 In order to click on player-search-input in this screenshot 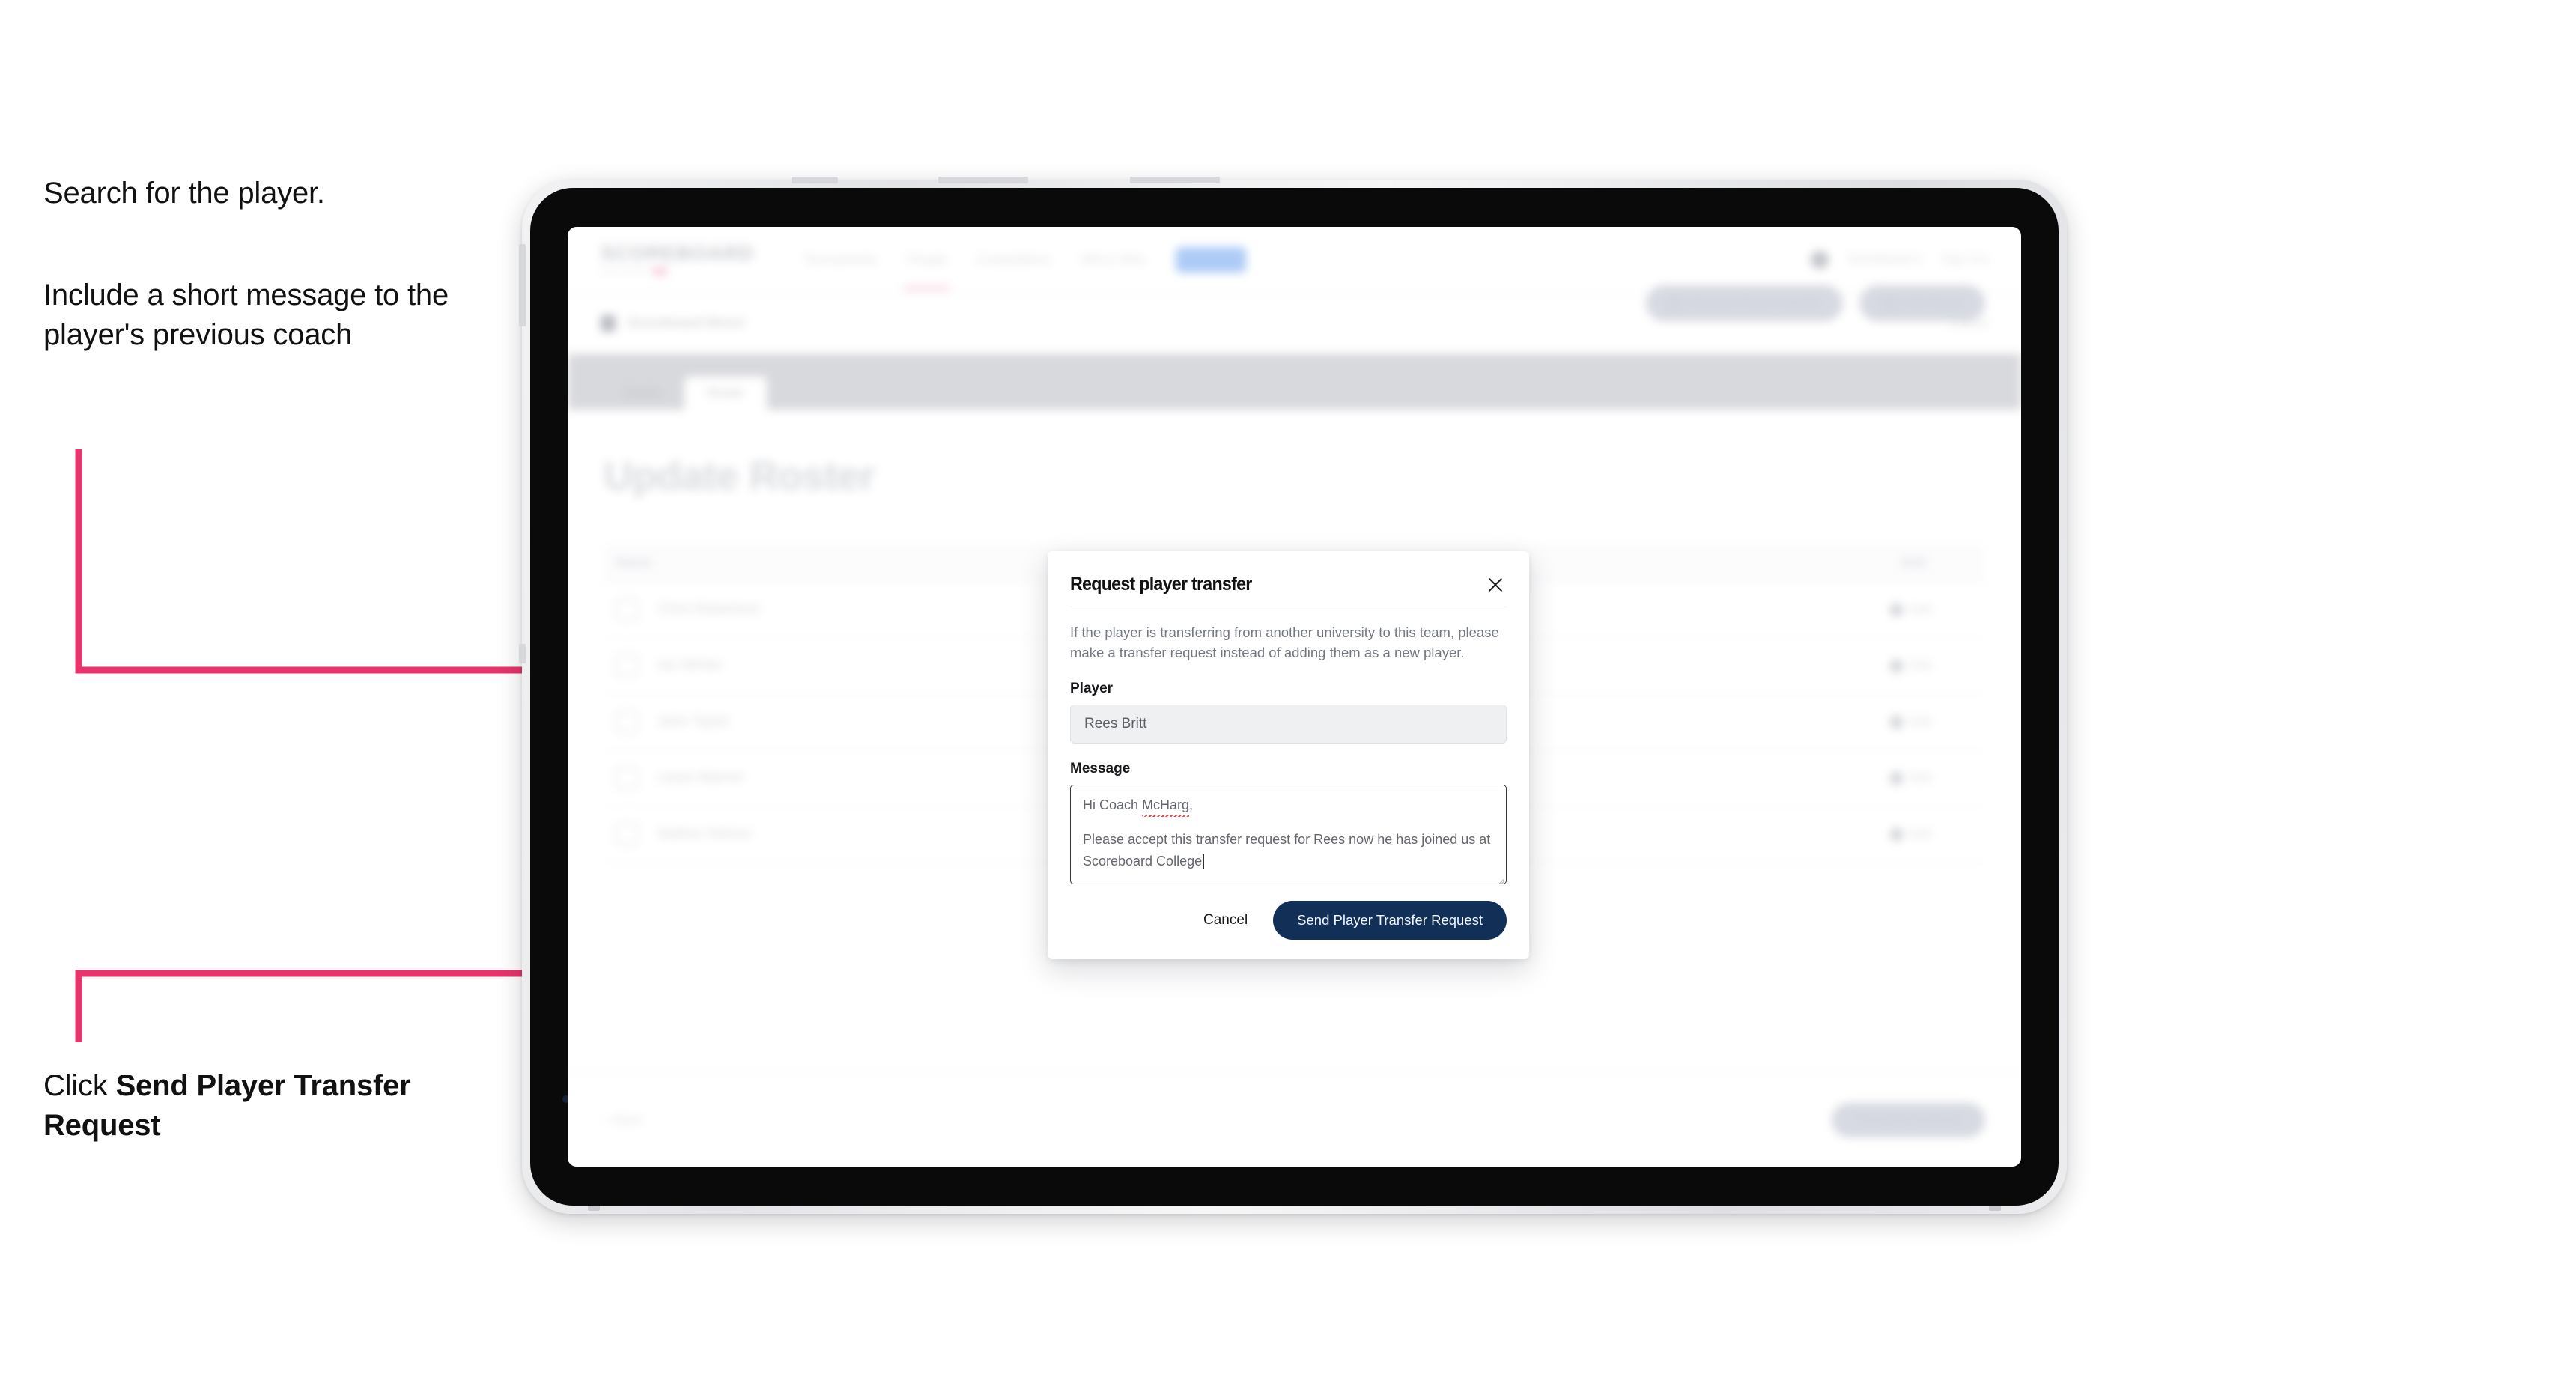, I will do `click(1288, 724)`.